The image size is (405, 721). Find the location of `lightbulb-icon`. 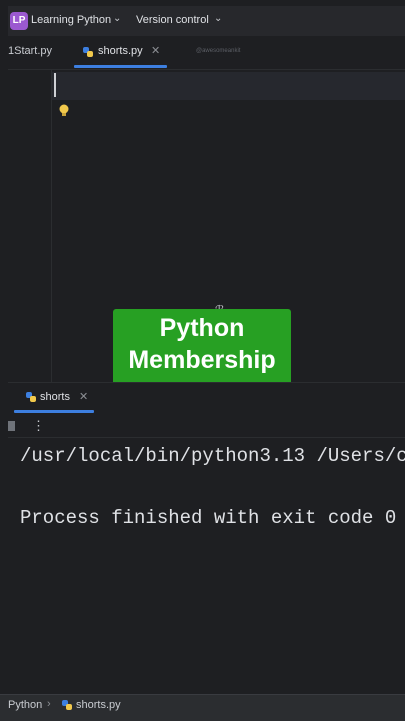

lightbulb-icon is located at coordinates (64, 111).